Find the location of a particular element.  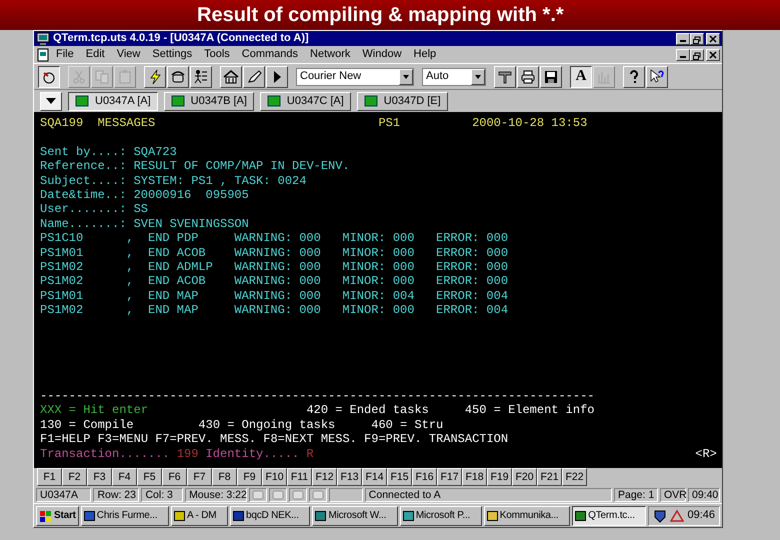

field-value: 20000916 095905 is located at coordinates (191, 195).